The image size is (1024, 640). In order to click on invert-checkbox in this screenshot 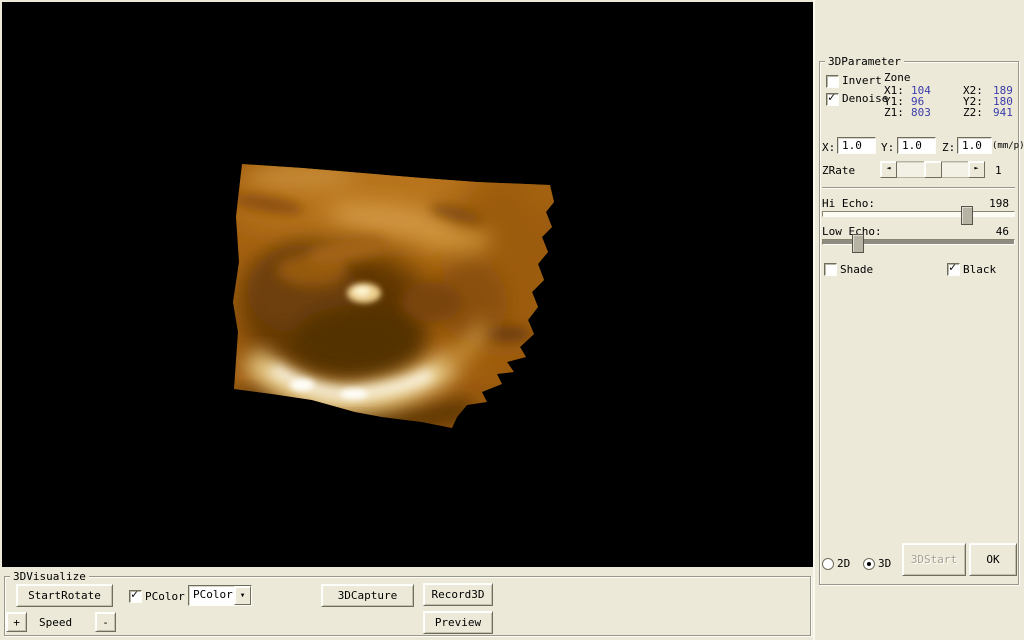, I will do `click(832, 81)`.